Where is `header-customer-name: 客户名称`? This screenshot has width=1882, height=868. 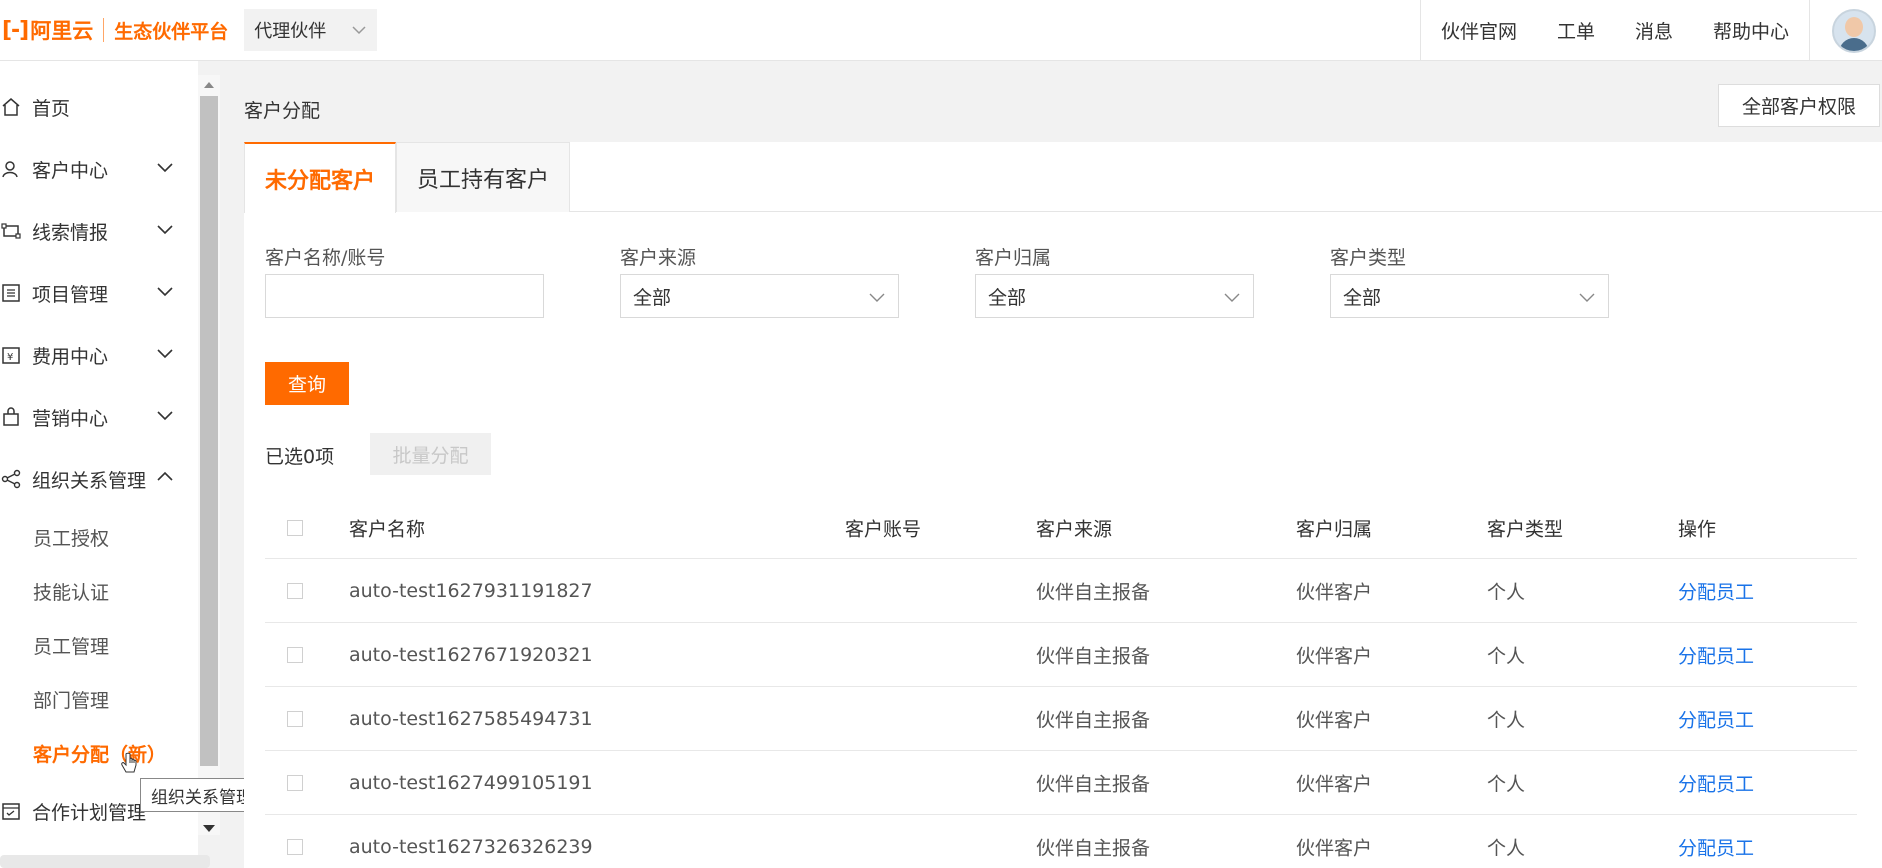
header-customer-name: 客户名称 is located at coordinates (387, 529).